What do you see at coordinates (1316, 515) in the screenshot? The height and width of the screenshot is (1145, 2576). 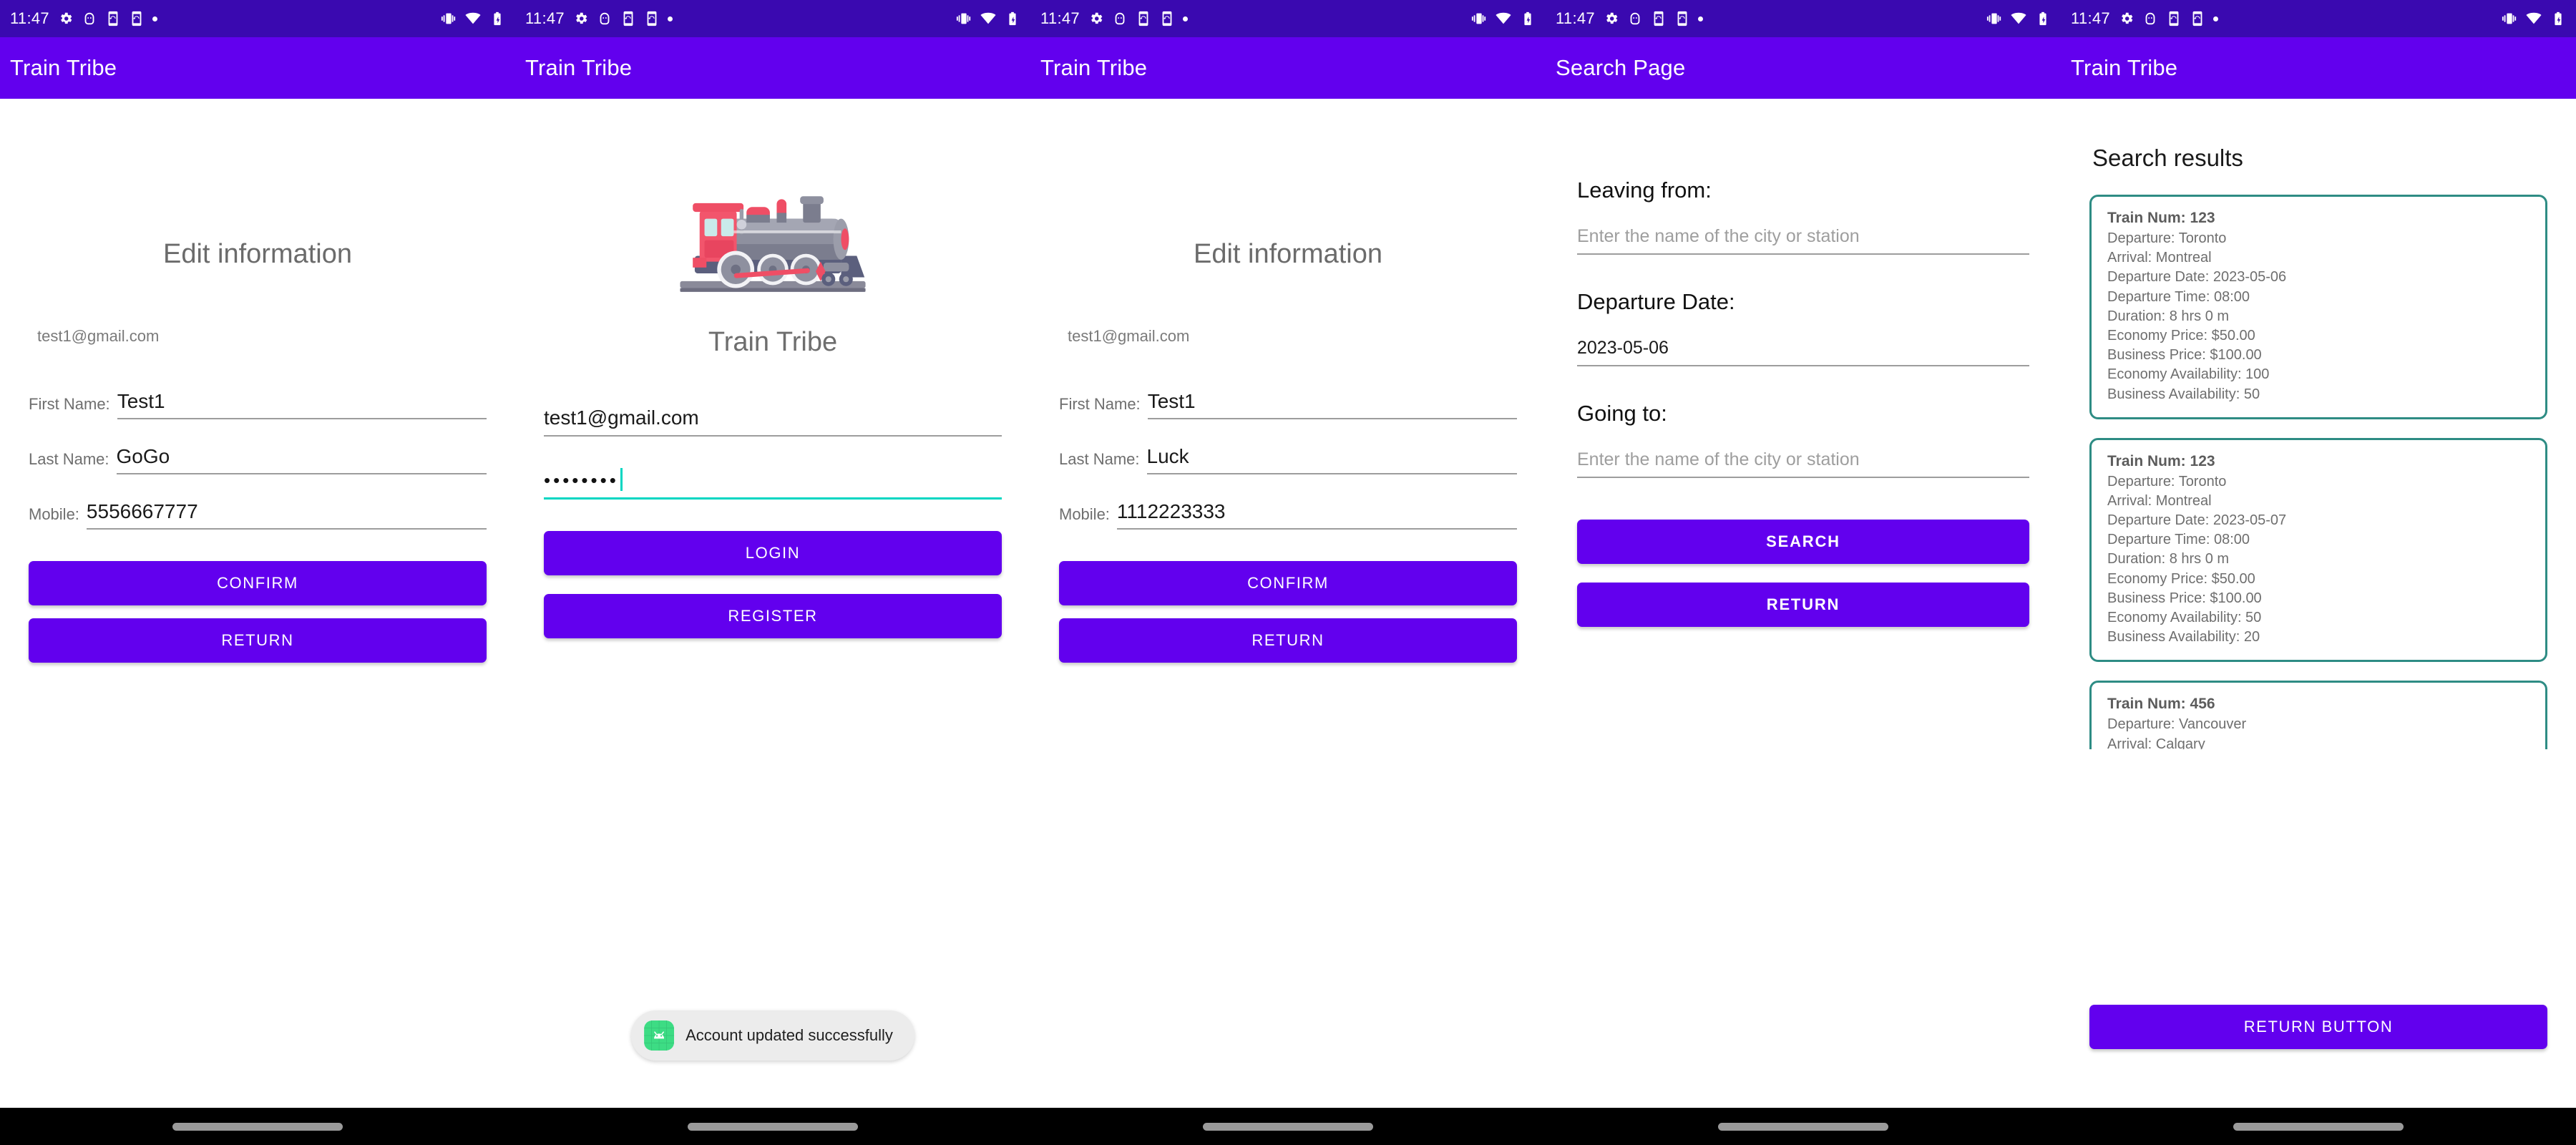 I see `mobile-input: 1112223333` at bounding box center [1316, 515].